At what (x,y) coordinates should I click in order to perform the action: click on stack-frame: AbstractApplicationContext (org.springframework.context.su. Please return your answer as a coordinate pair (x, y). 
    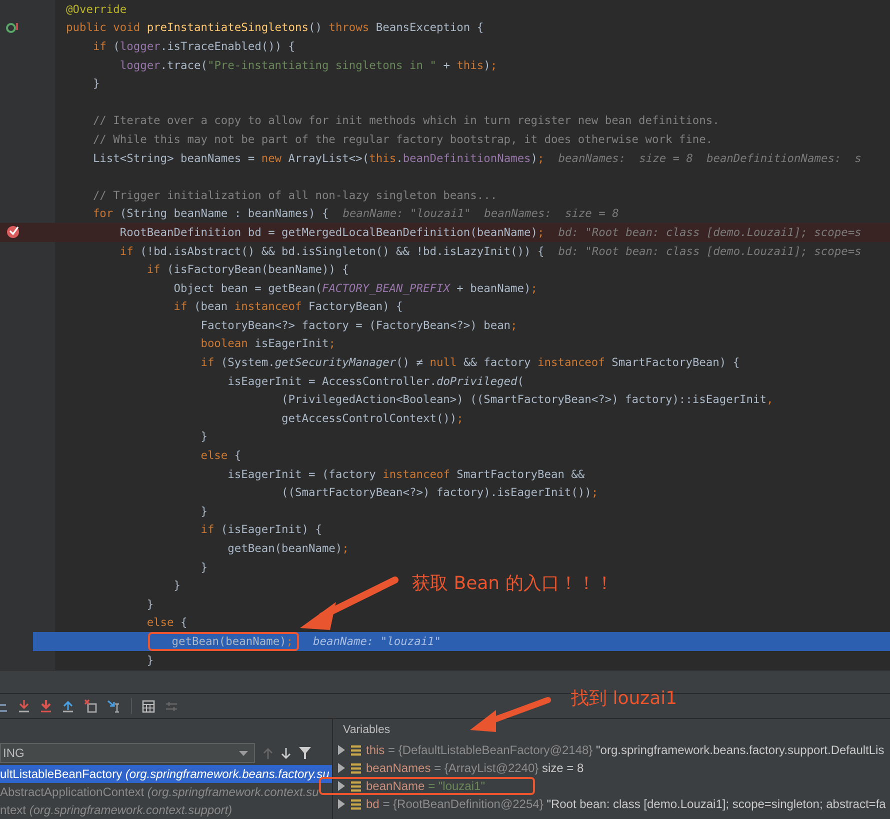
    Looking at the image, I should click on (166, 792).